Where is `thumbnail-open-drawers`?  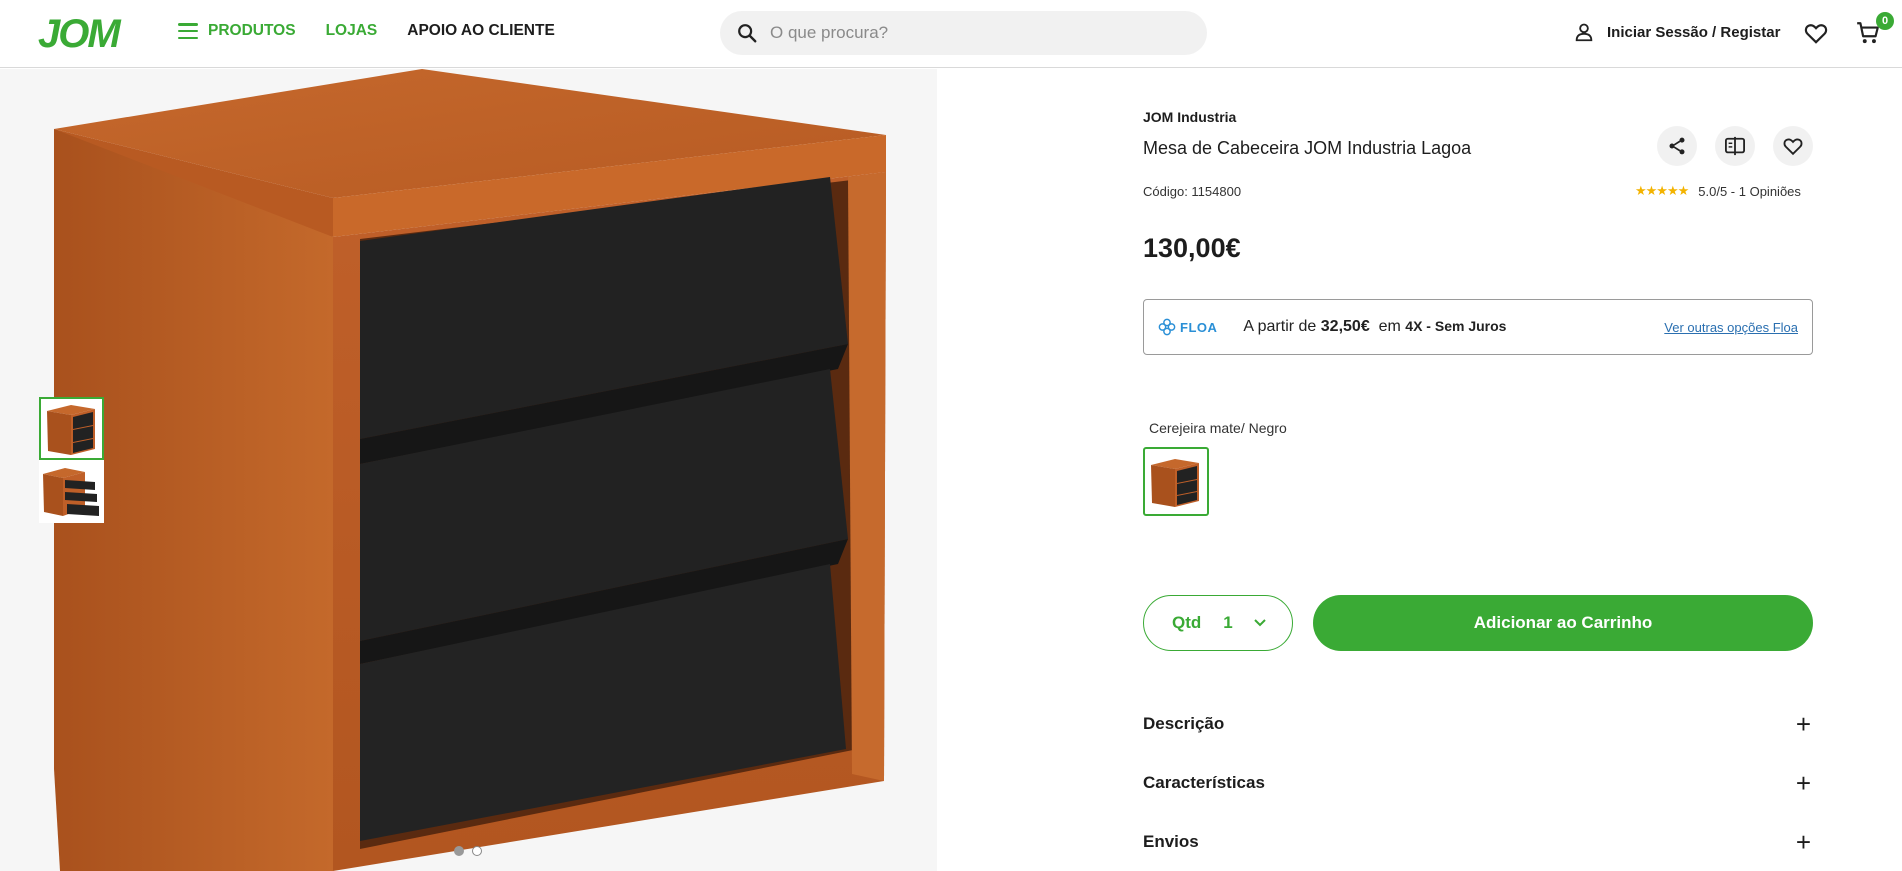 thumbnail-open-drawers is located at coordinates (71, 491).